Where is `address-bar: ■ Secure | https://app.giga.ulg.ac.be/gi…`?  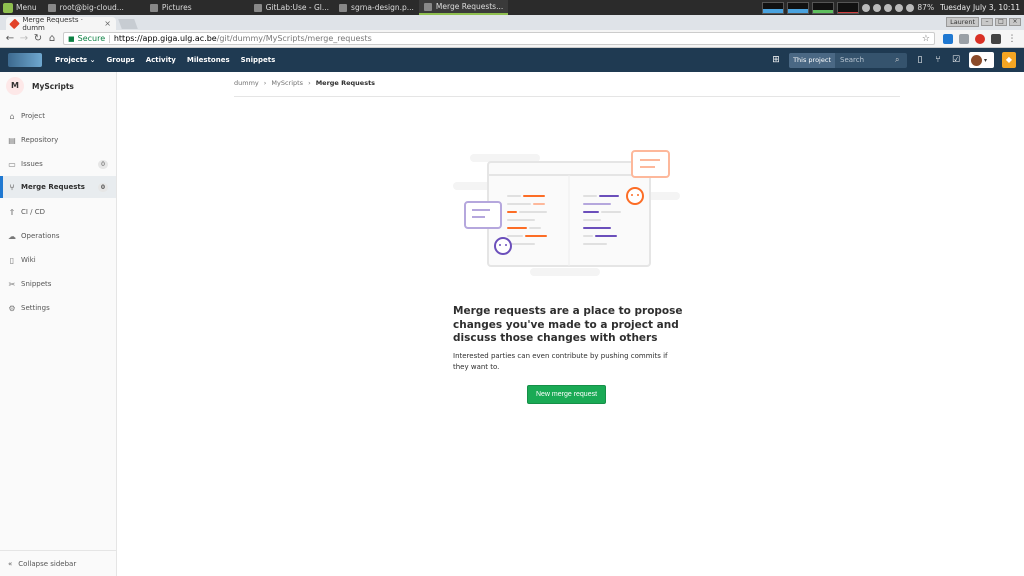 address-bar: ■ Secure | https://app.giga.ulg.ac.be/gi… is located at coordinates (499, 38).